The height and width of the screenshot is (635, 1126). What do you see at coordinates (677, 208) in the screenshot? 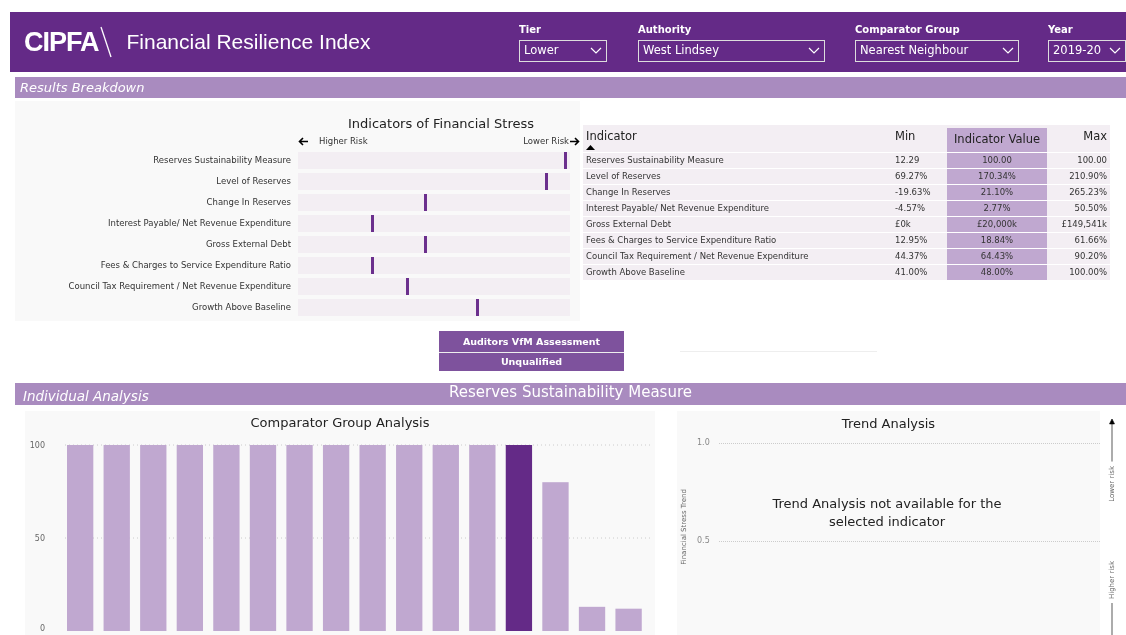
I see `table-cell-text: Interest Payable/ Net Revenue Expenditure` at bounding box center [677, 208].